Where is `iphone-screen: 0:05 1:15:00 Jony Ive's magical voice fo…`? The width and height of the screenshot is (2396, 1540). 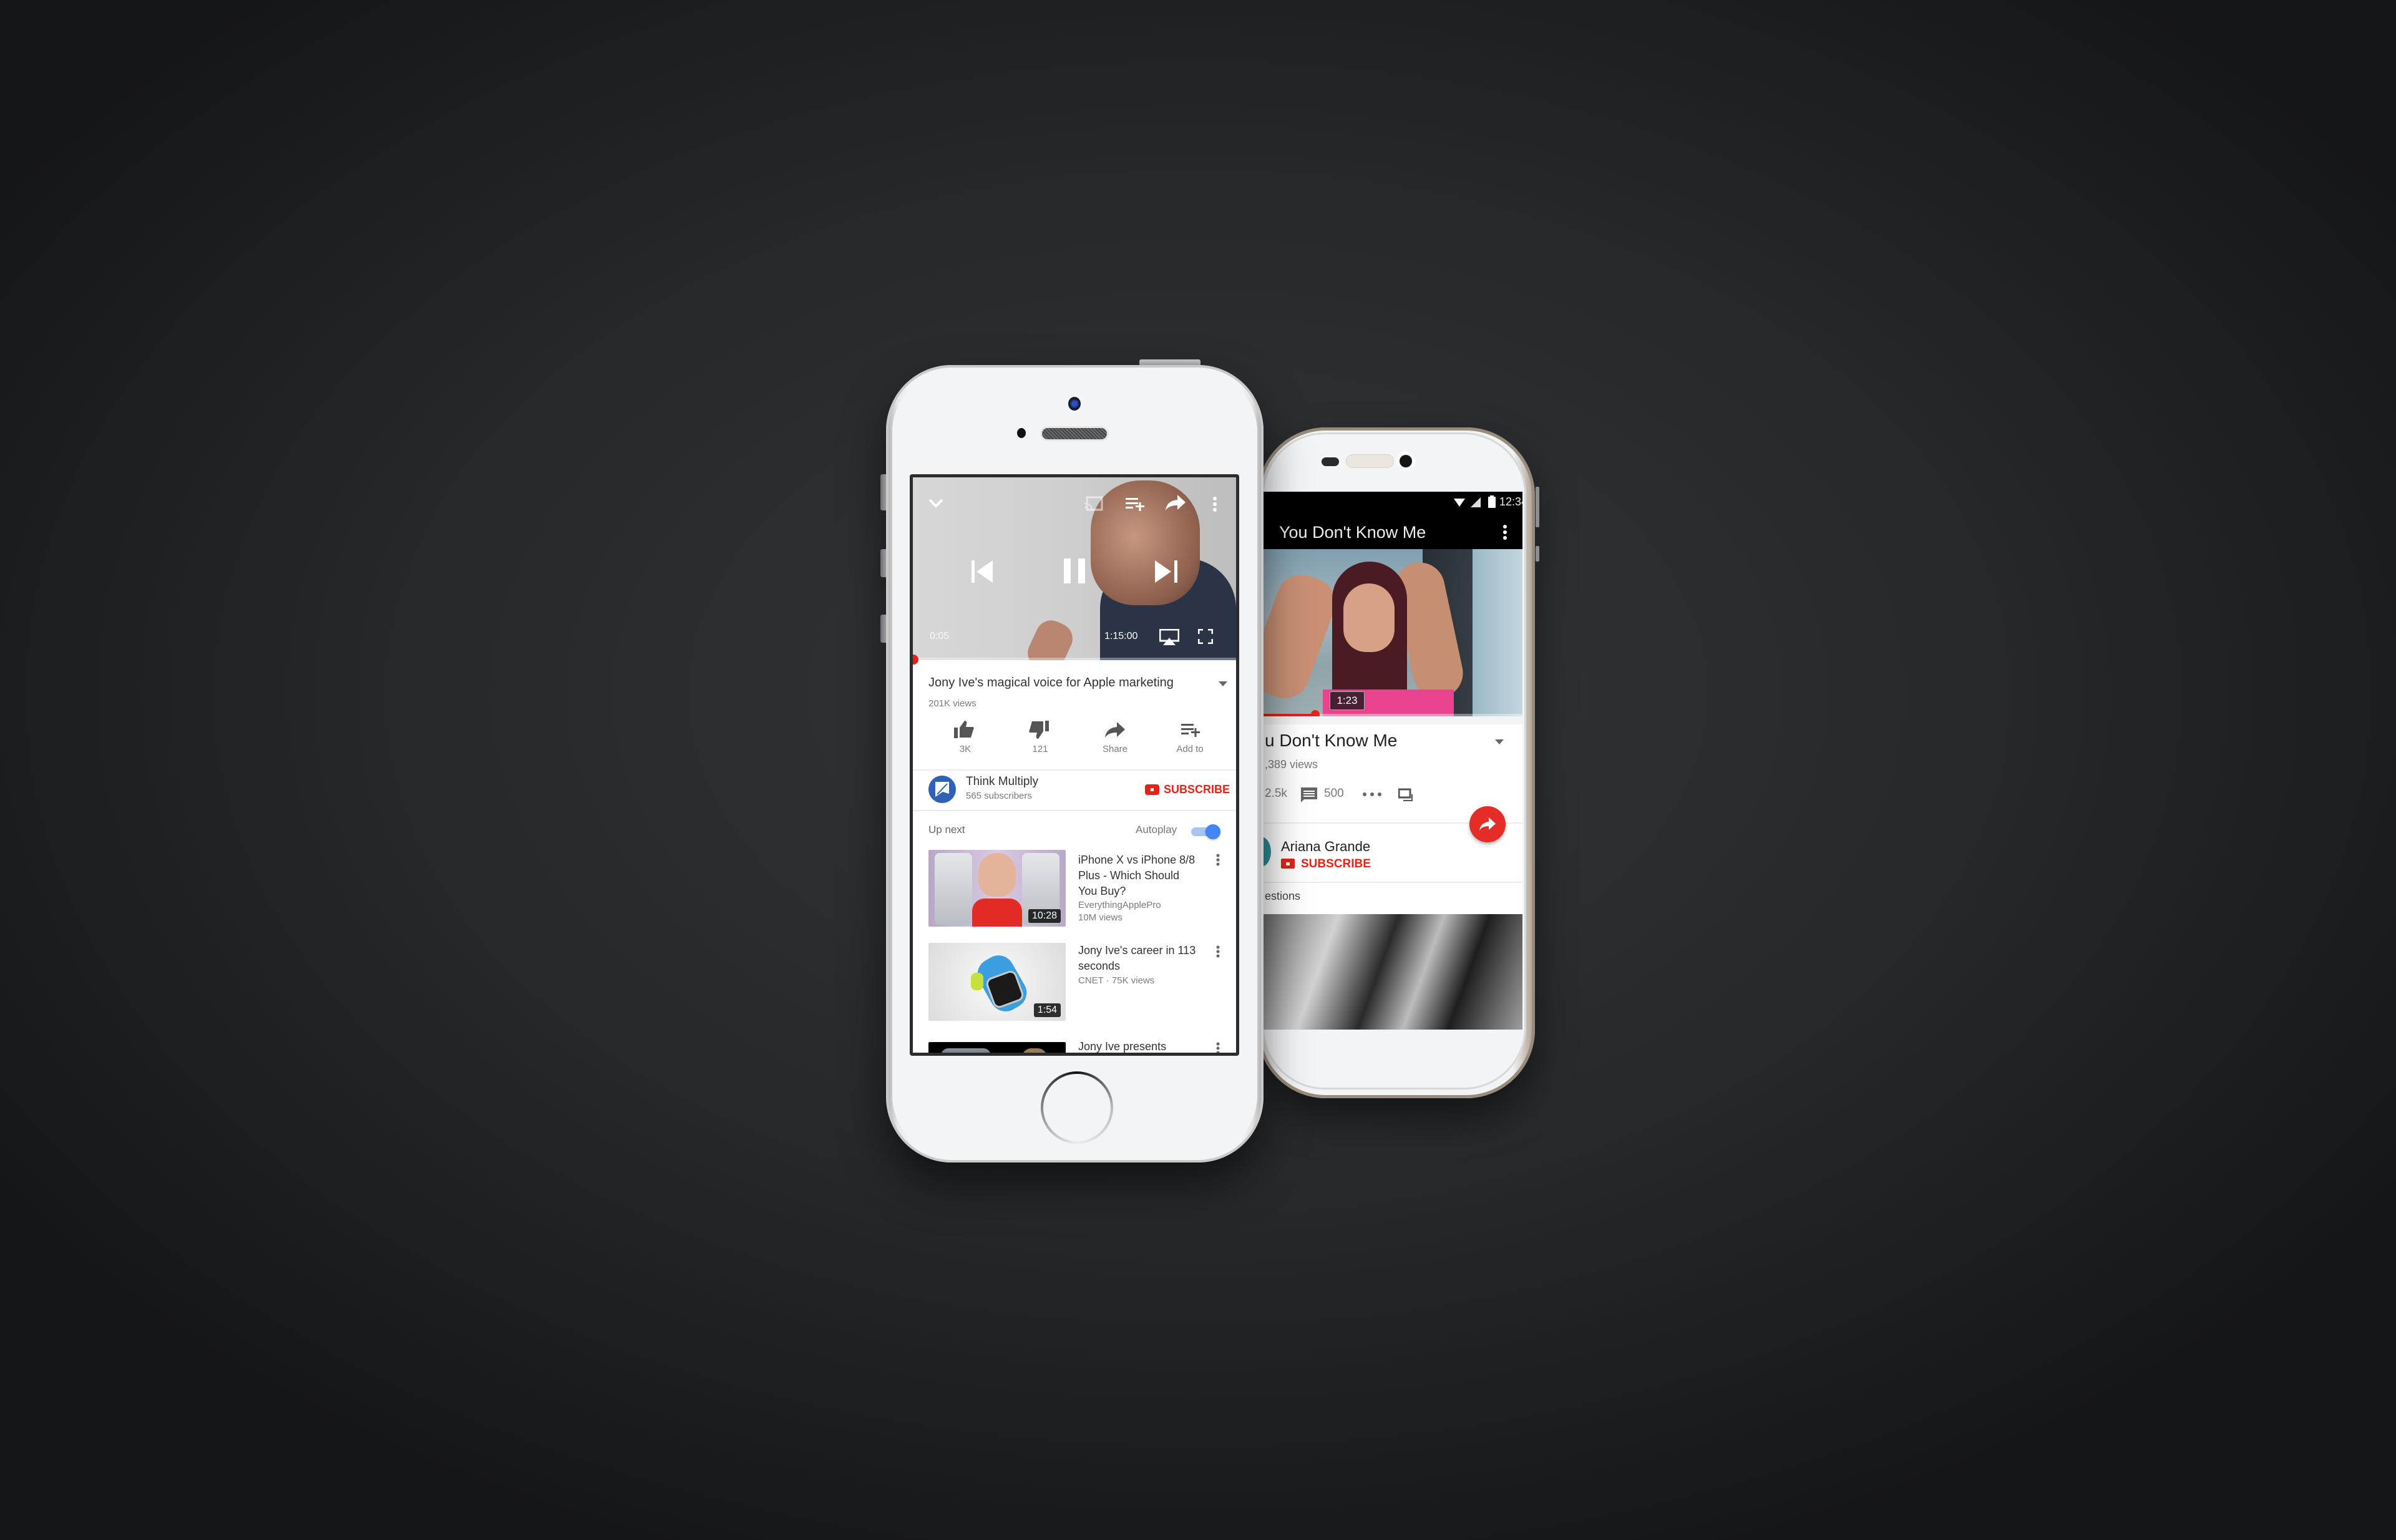
iphone-screen: 0:05 1:15:00 Jony Ive's magical voice fo… is located at coordinates (1074, 765).